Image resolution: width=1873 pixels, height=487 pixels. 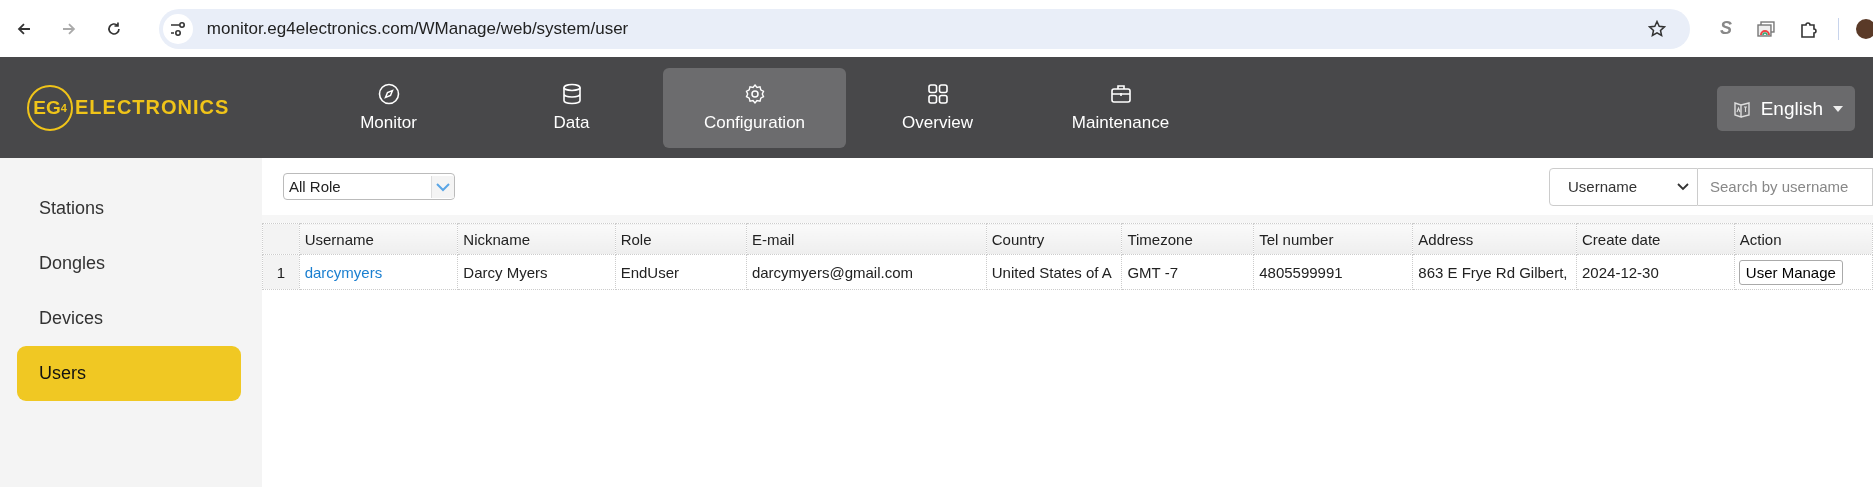 I want to click on database-icon, so click(x=571, y=93).